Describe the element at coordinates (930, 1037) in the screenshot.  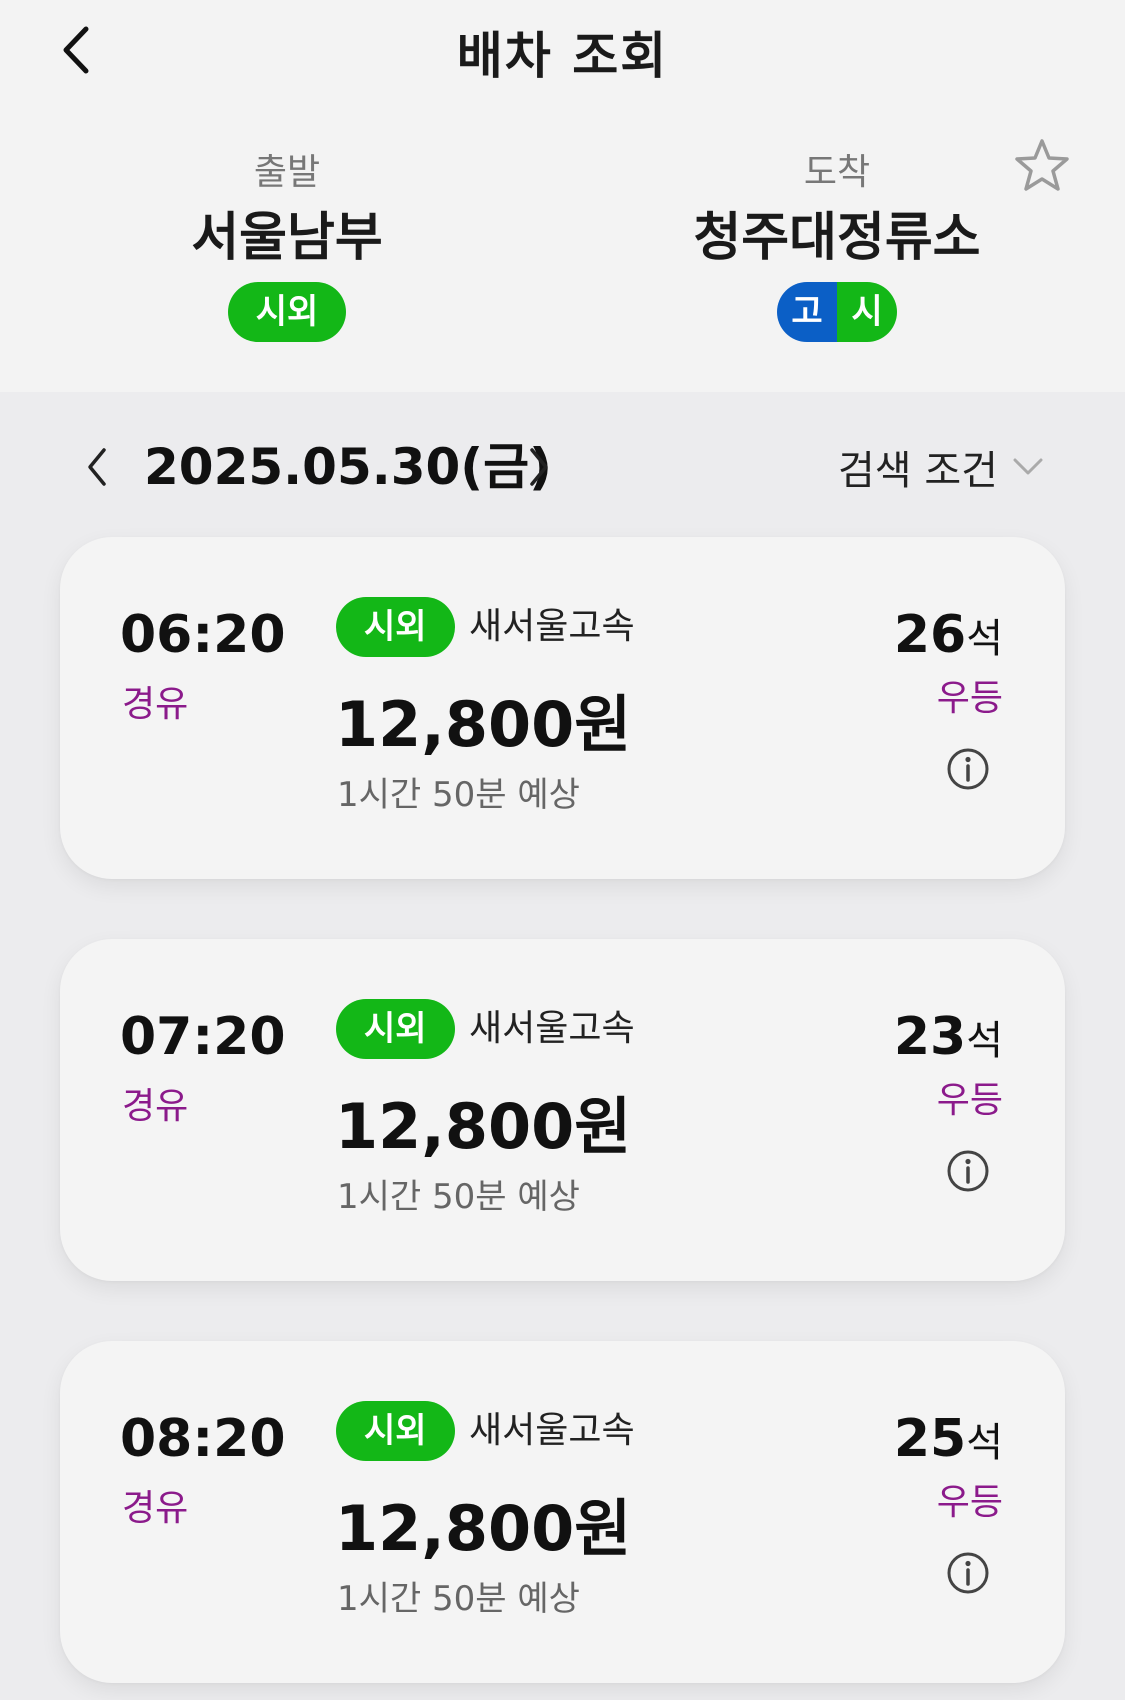
I see `seat-count: 23` at that location.